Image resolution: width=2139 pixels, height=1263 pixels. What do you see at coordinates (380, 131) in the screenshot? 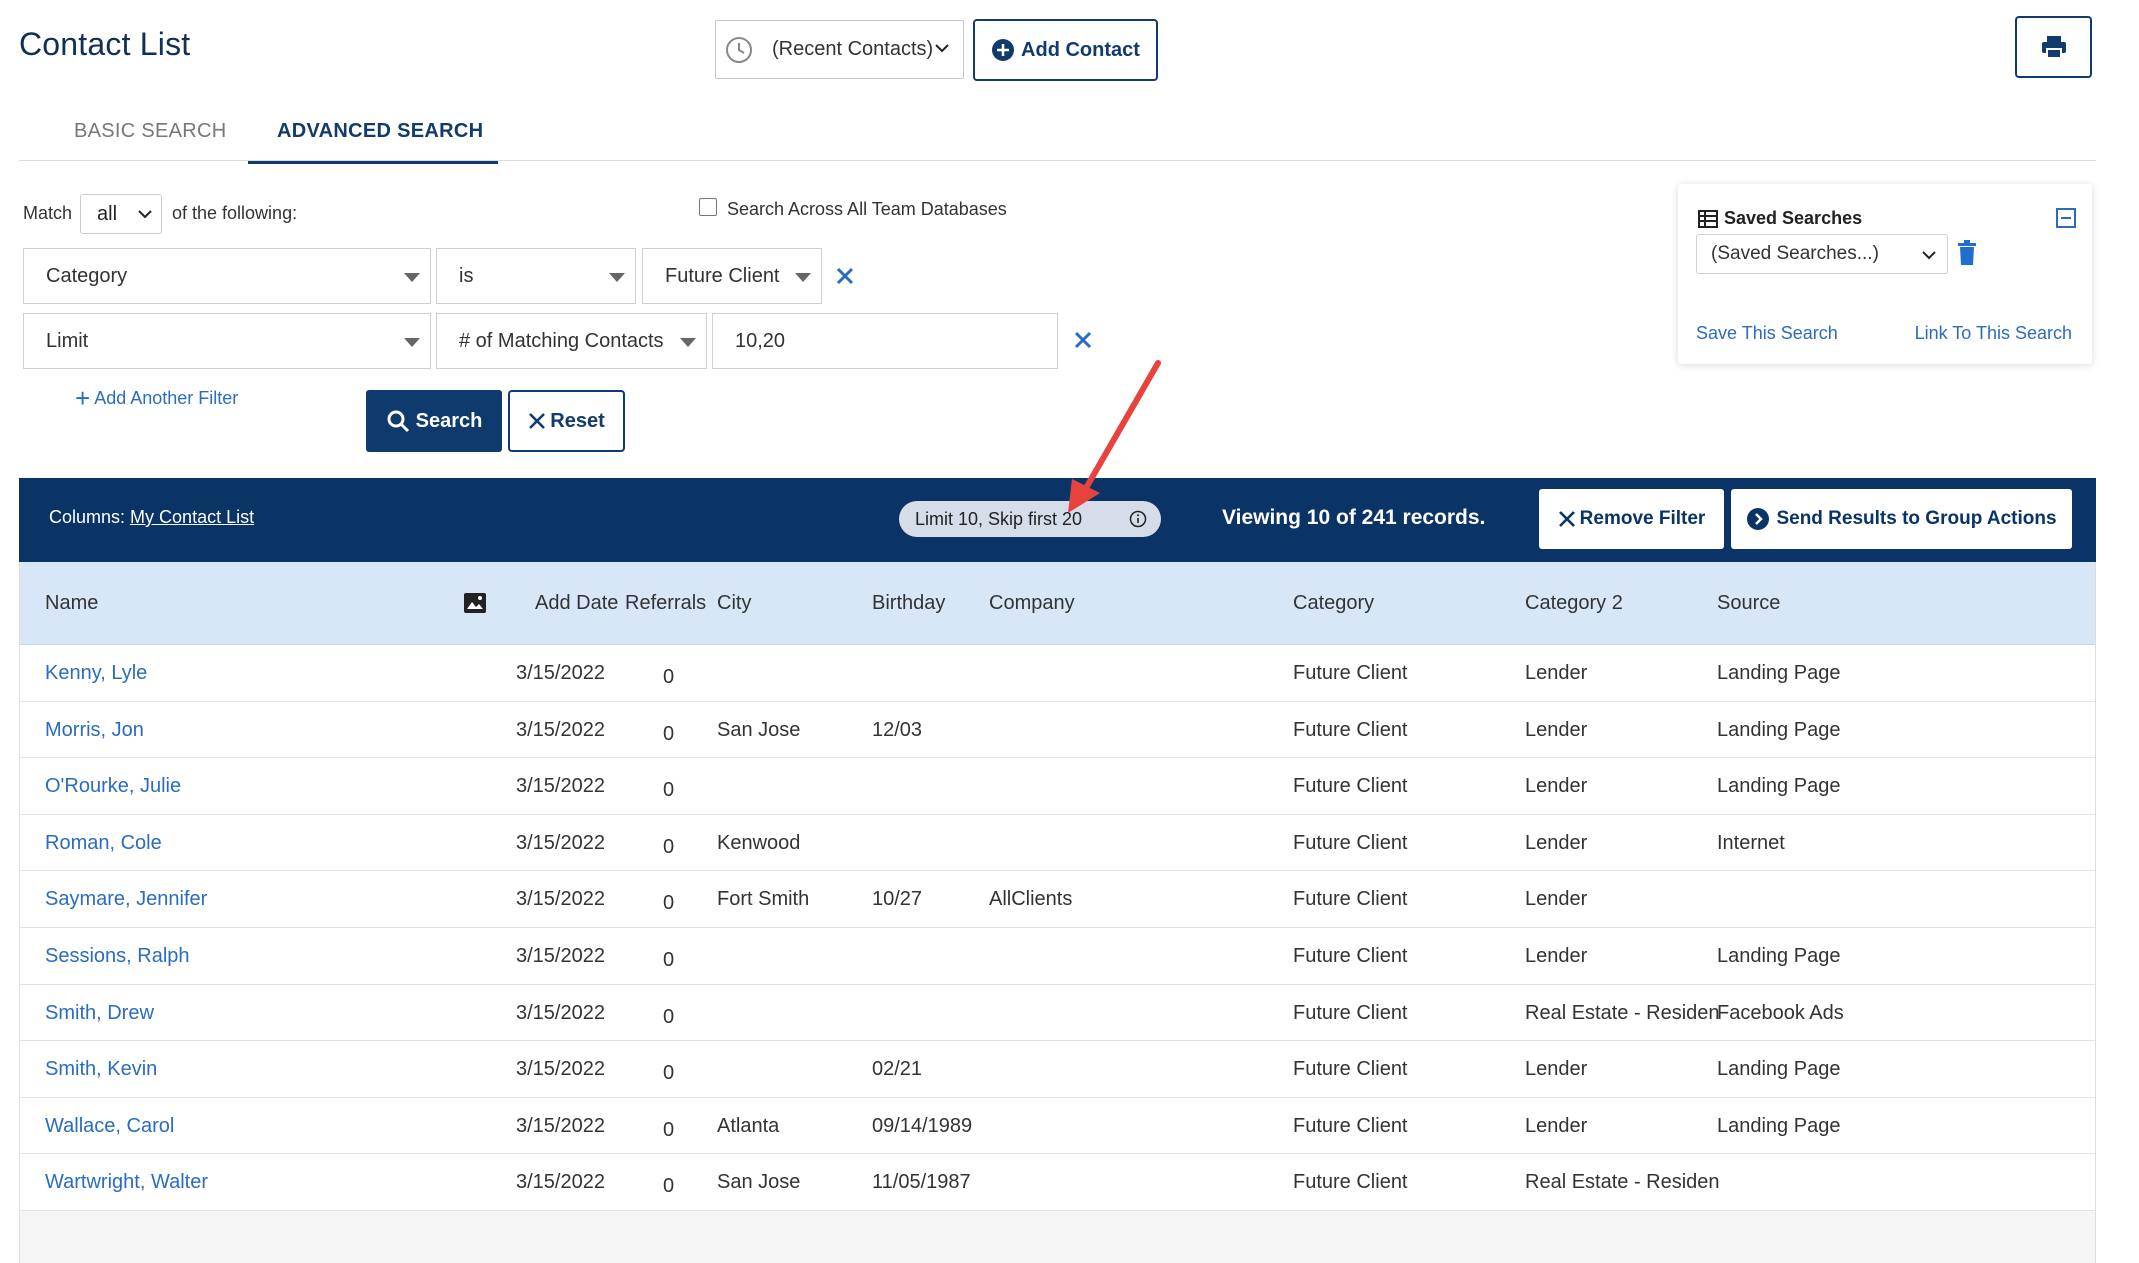
I see `tab-advanced-search: ADVANCED SEARCH` at bounding box center [380, 131].